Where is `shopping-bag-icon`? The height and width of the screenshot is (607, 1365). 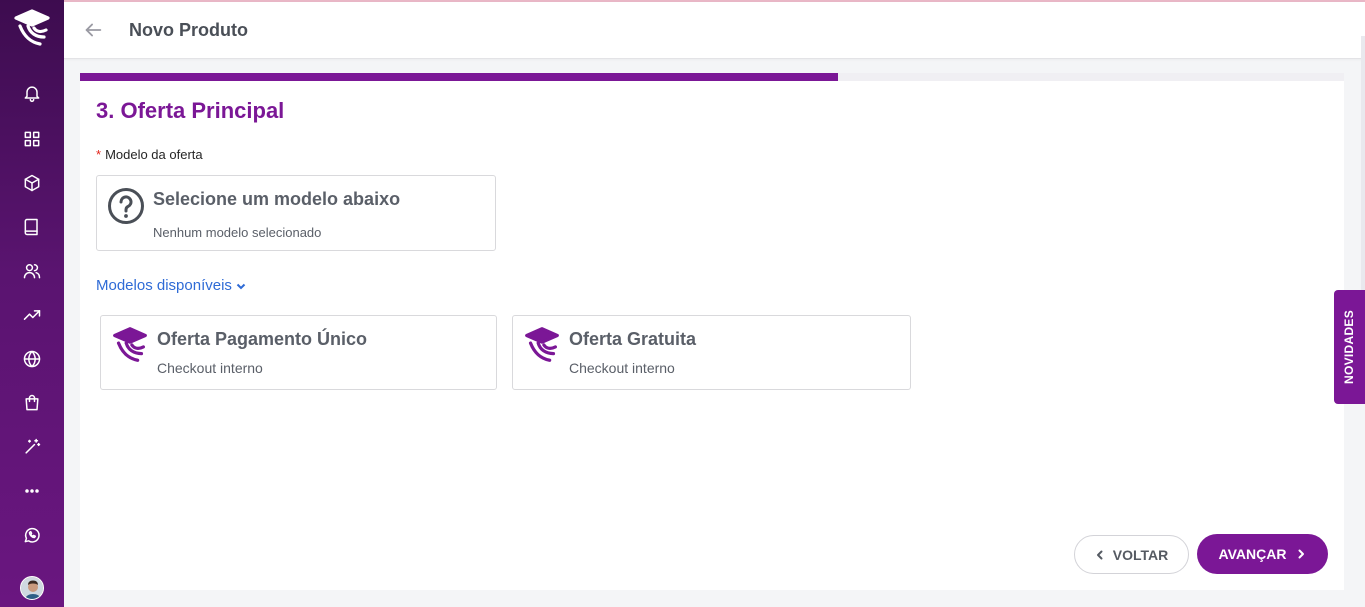
shopping-bag-icon is located at coordinates (32, 403).